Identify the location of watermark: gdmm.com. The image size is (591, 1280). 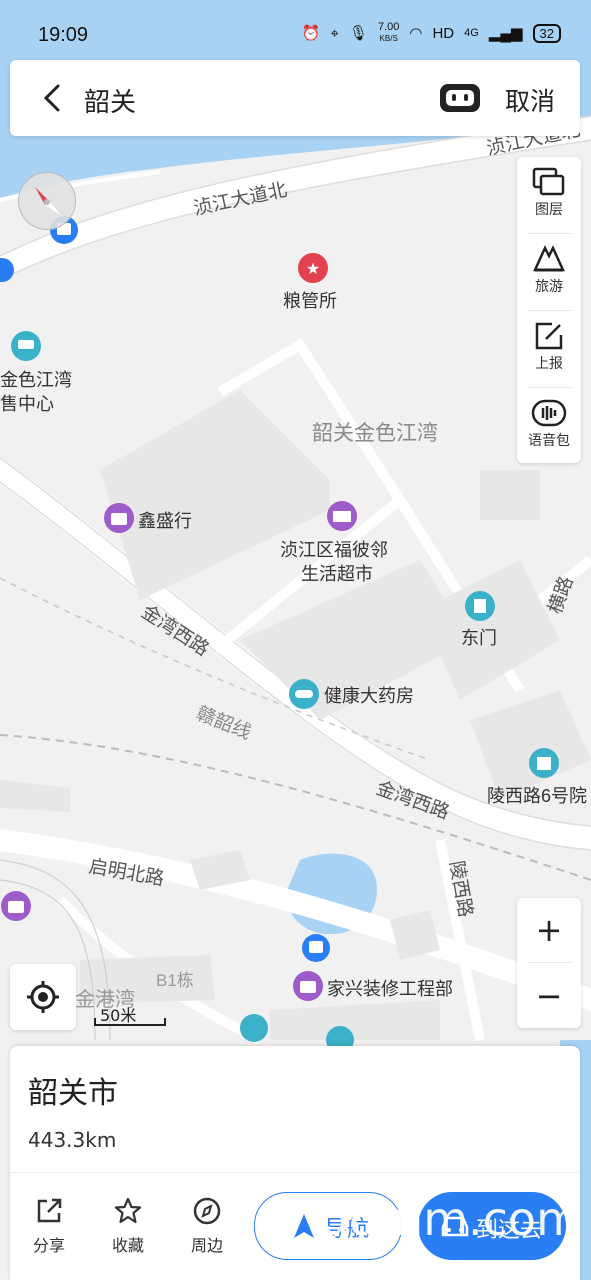
(450, 1219).